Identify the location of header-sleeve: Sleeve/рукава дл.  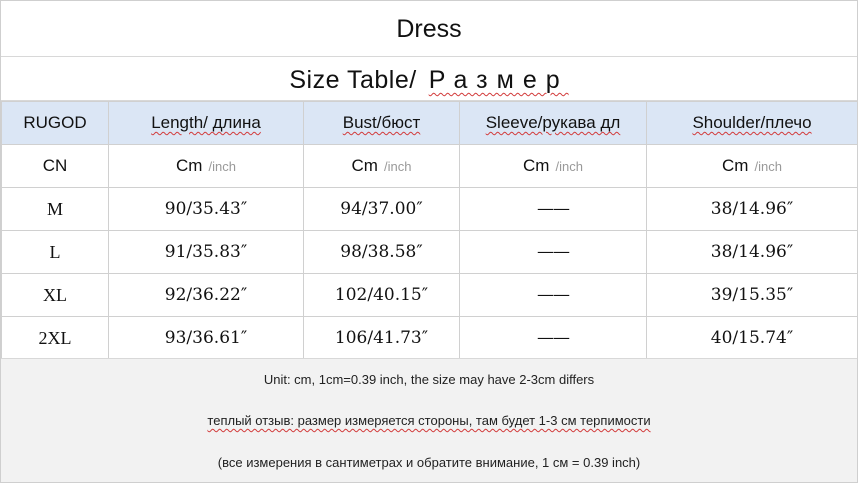
(553, 123).